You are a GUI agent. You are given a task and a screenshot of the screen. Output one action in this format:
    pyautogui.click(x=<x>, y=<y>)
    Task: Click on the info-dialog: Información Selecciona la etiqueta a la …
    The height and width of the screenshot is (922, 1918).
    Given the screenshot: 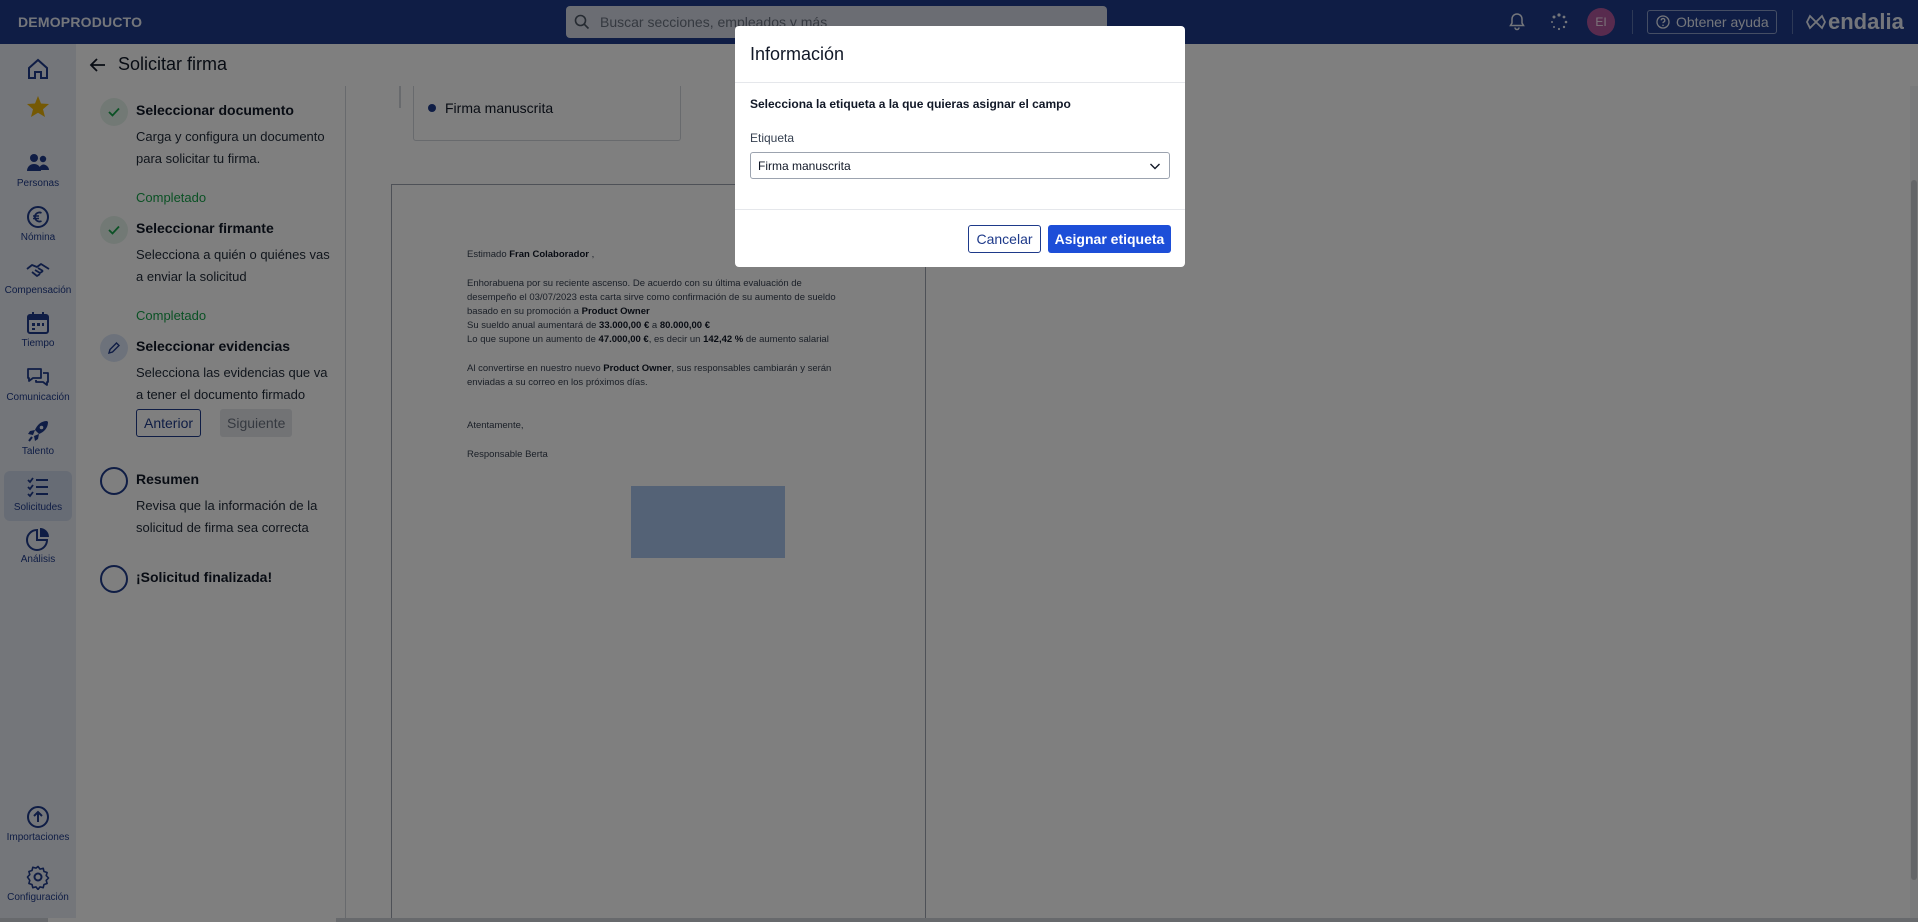 What is the action you would take?
    pyautogui.click(x=960, y=146)
    